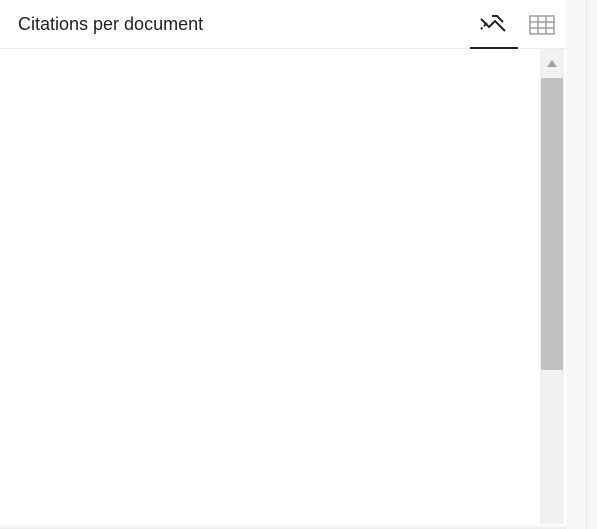 The width and height of the screenshot is (597, 529). I want to click on page-divider, so click(586, 264).